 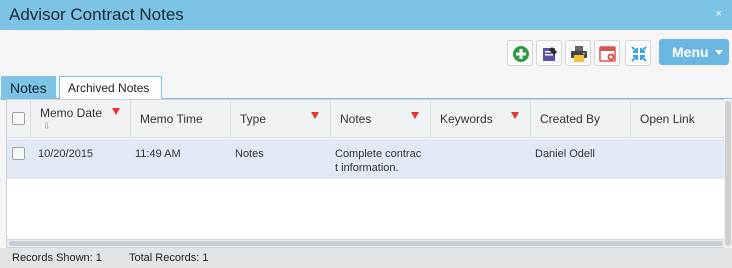 I want to click on column-memo-time: Memo Time, so click(x=181, y=119).